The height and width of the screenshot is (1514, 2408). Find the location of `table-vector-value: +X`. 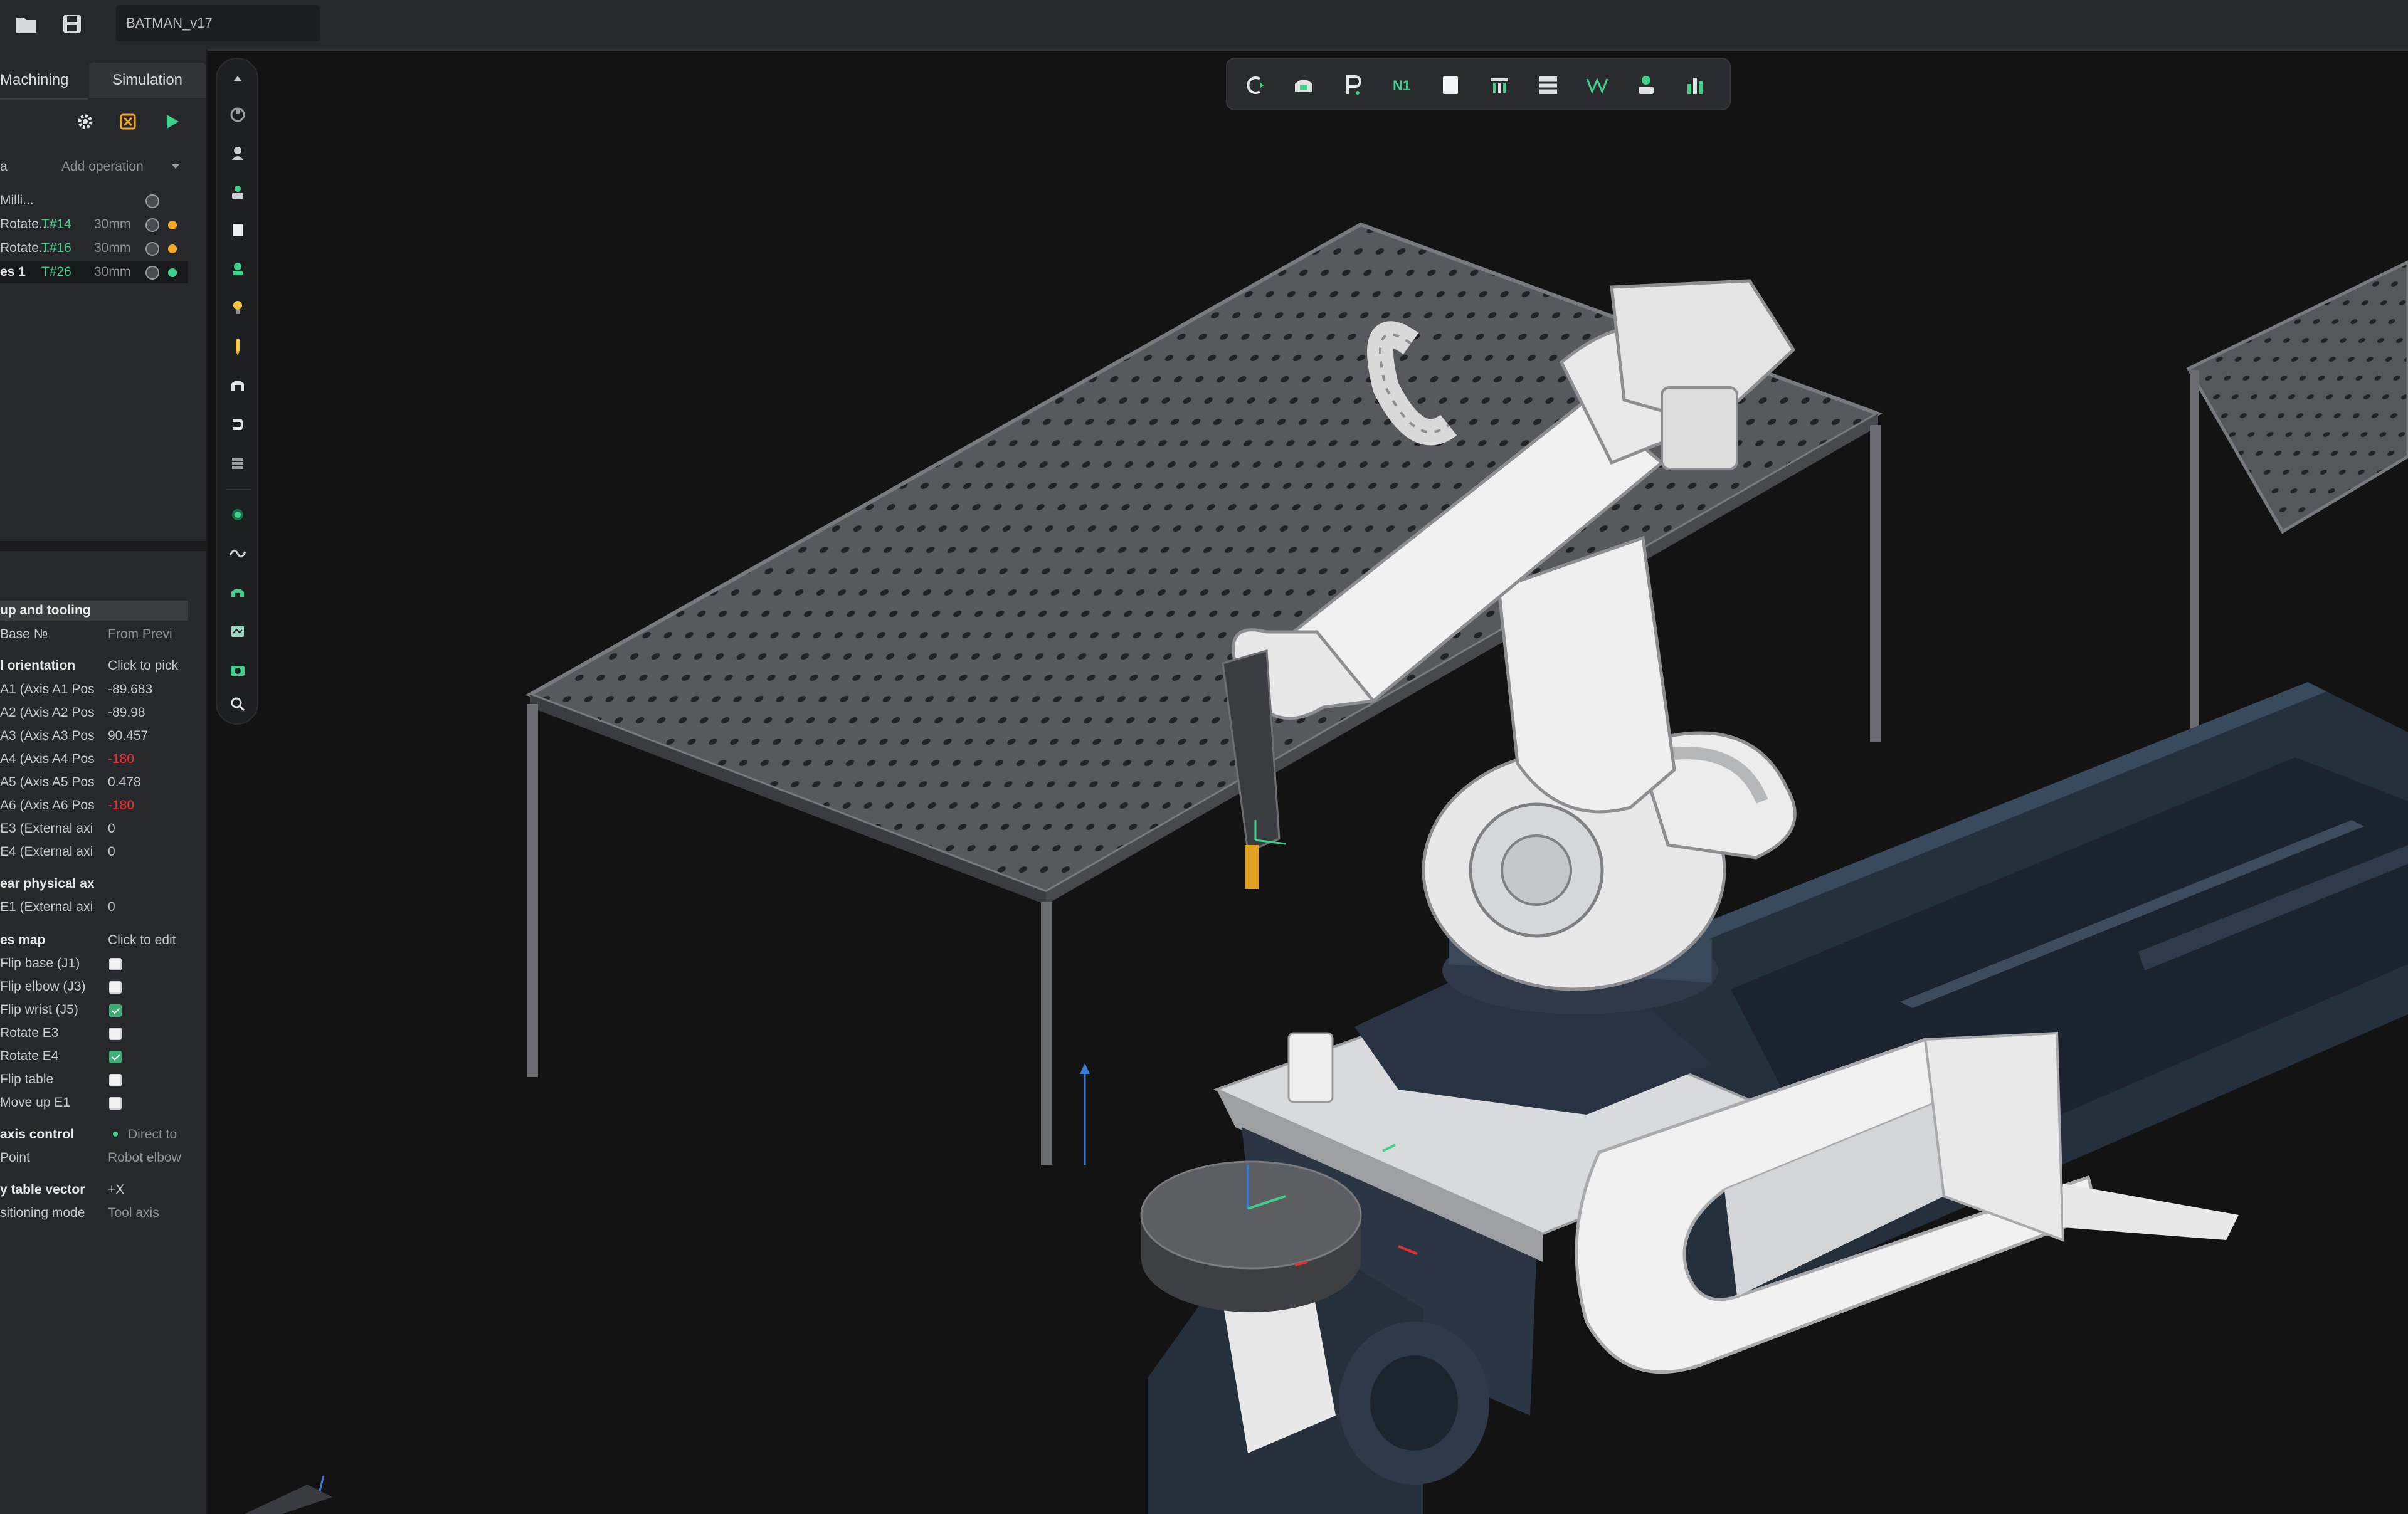

table-vector-value: +X is located at coordinates (116, 1189).